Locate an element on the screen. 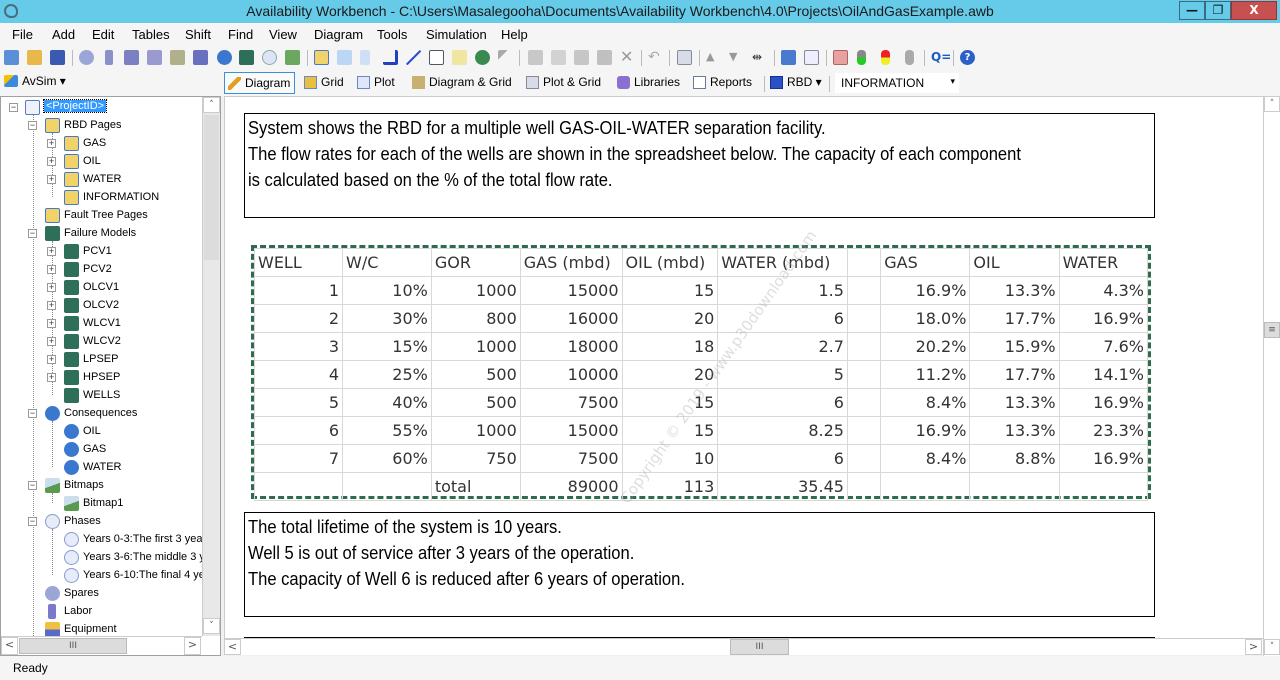 The width and height of the screenshot is (1280, 680). pointer-icon is located at coordinates (503, 57).